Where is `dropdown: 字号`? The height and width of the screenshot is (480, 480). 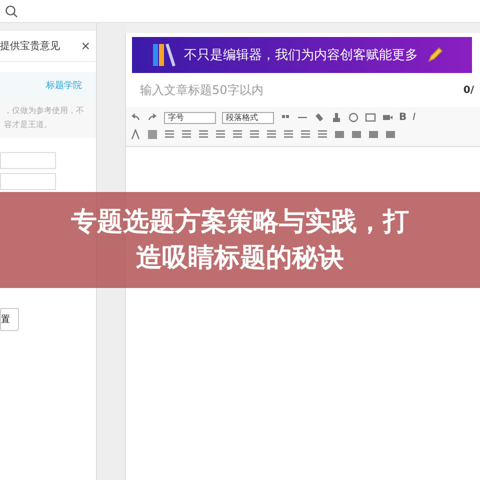 dropdown: 字号 is located at coordinates (190, 118).